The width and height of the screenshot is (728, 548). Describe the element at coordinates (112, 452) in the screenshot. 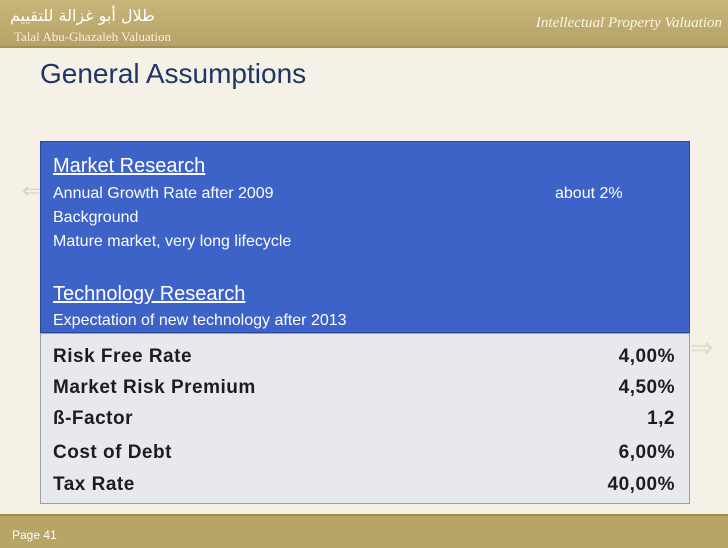

I see `assumption-label: Cost of Debt` at that location.